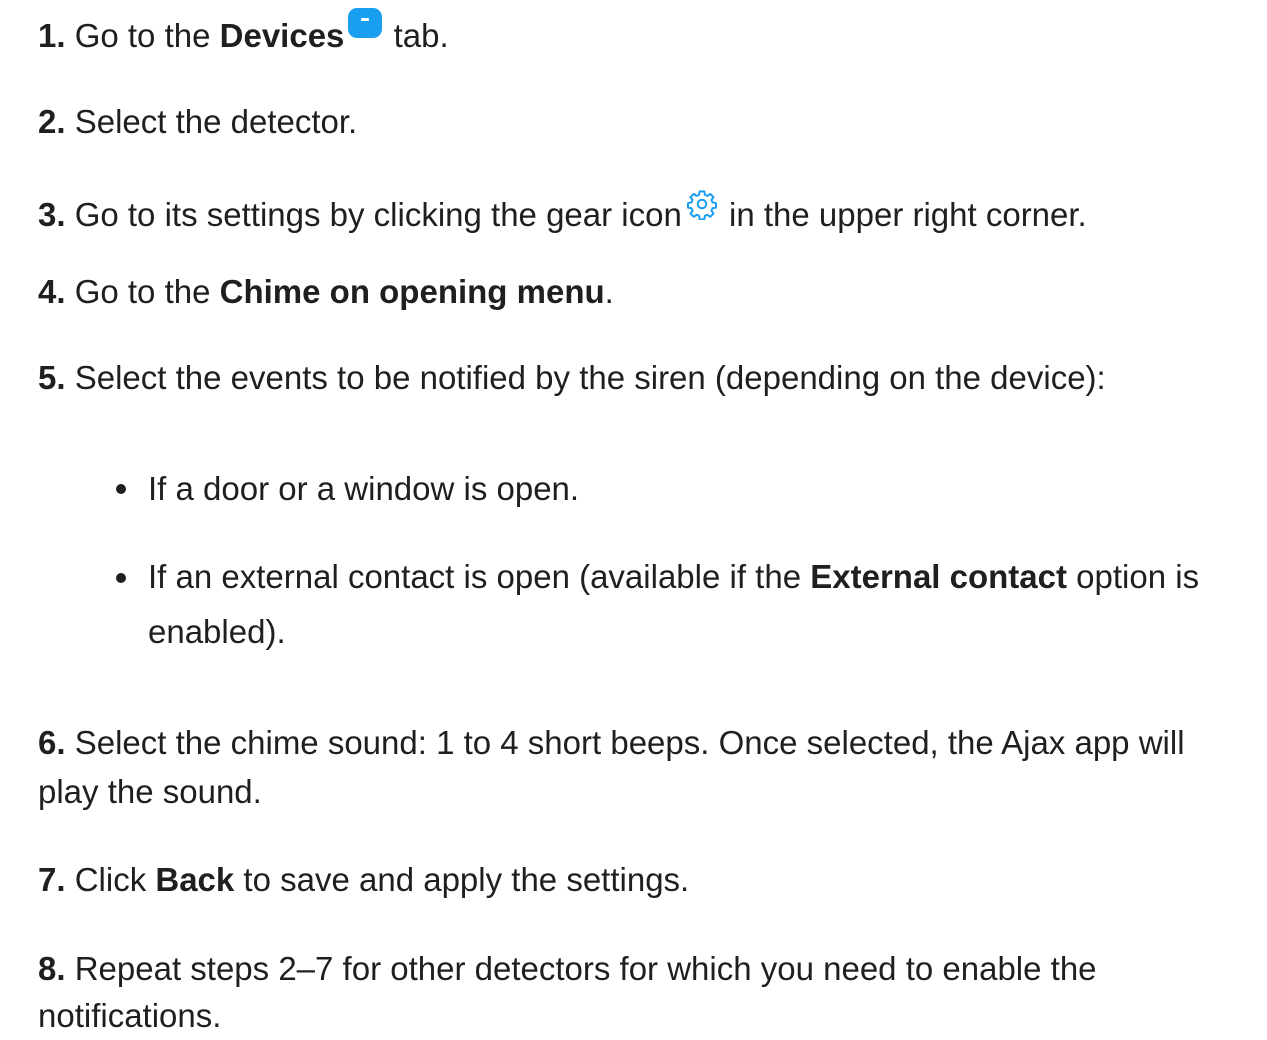 The height and width of the screenshot is (1040, 1267). Describe the element at coordinates (462, 879) in the screenshot. I see `step-text: to save and apply the settings.` at that location.